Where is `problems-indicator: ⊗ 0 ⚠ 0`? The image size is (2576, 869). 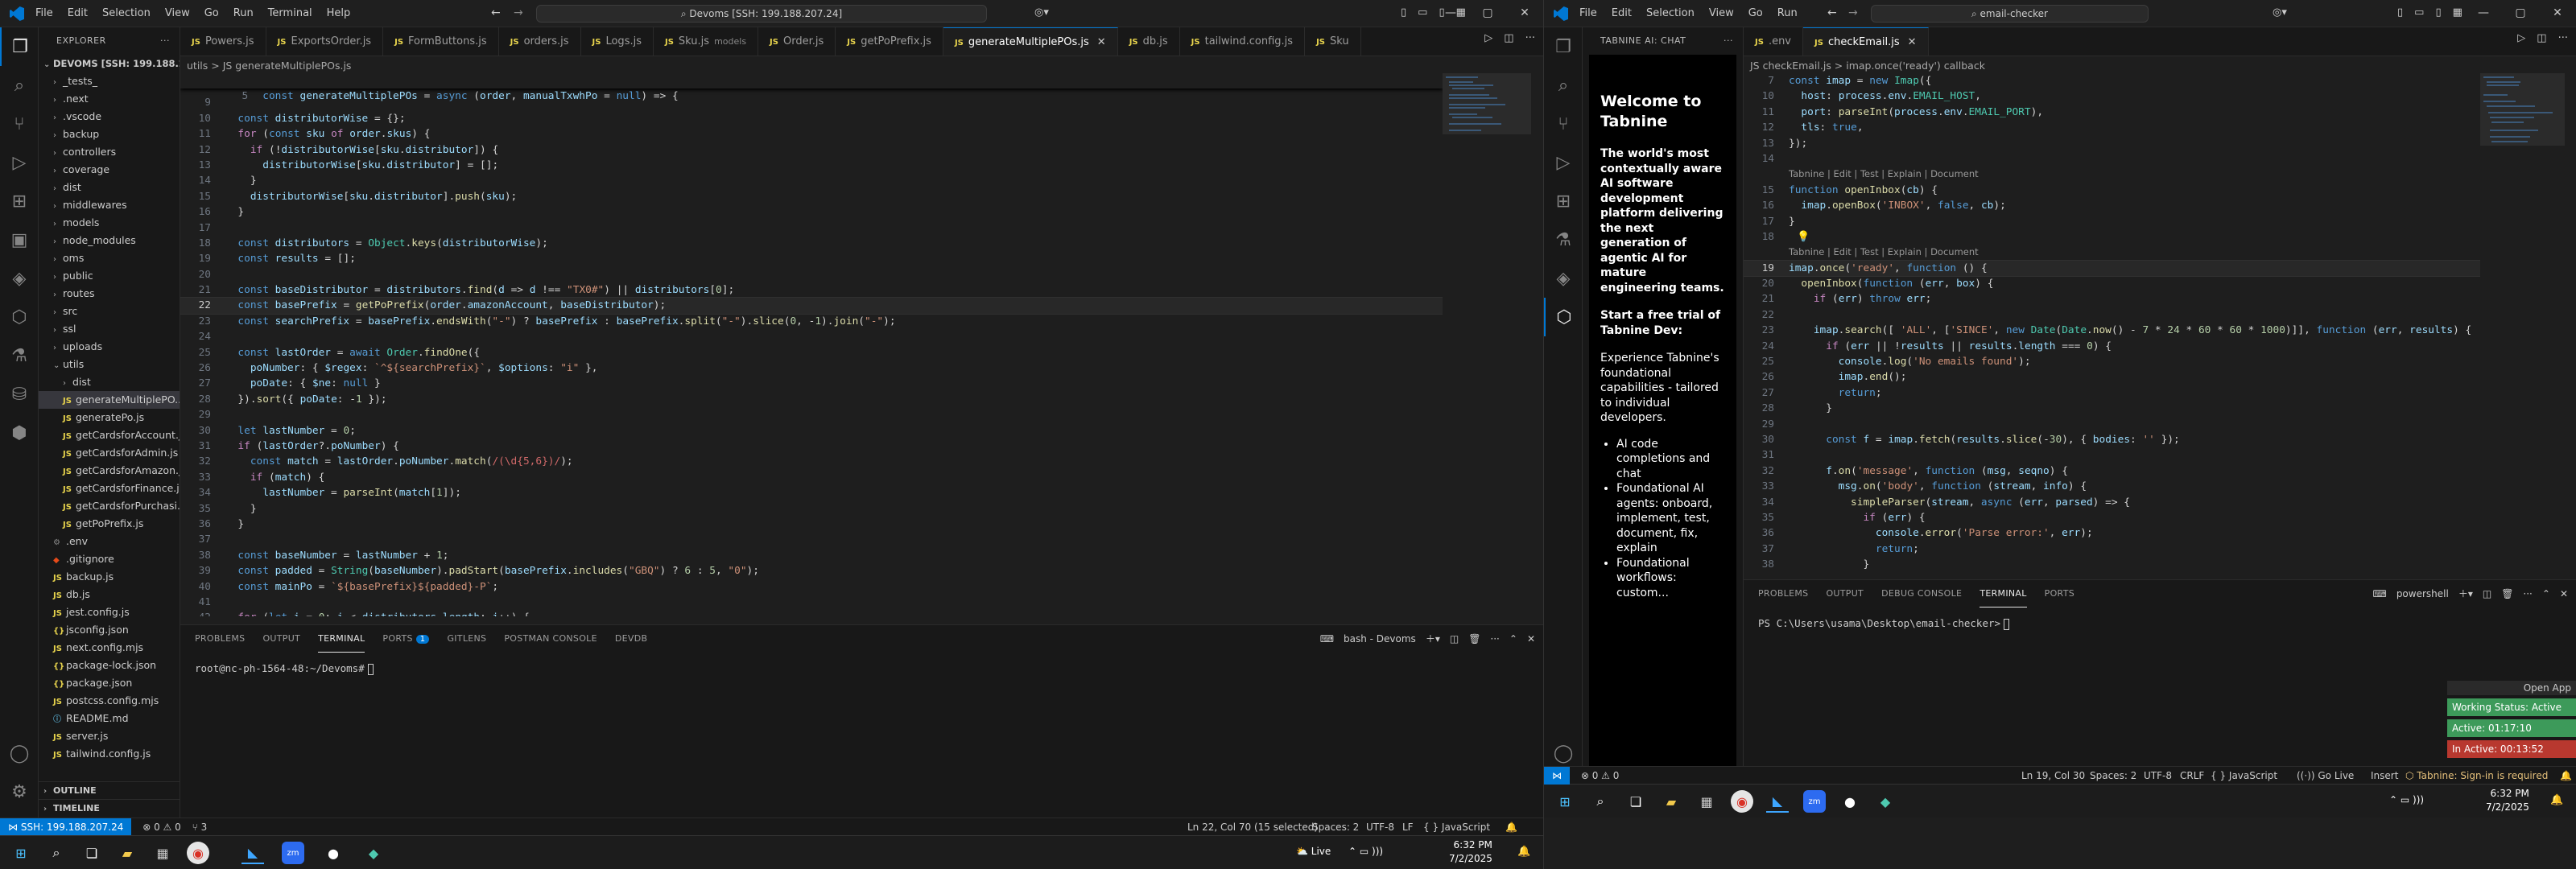
problems-indicator: ⊗ 0 ⚠ 0 is located at coordinates (161, 827).